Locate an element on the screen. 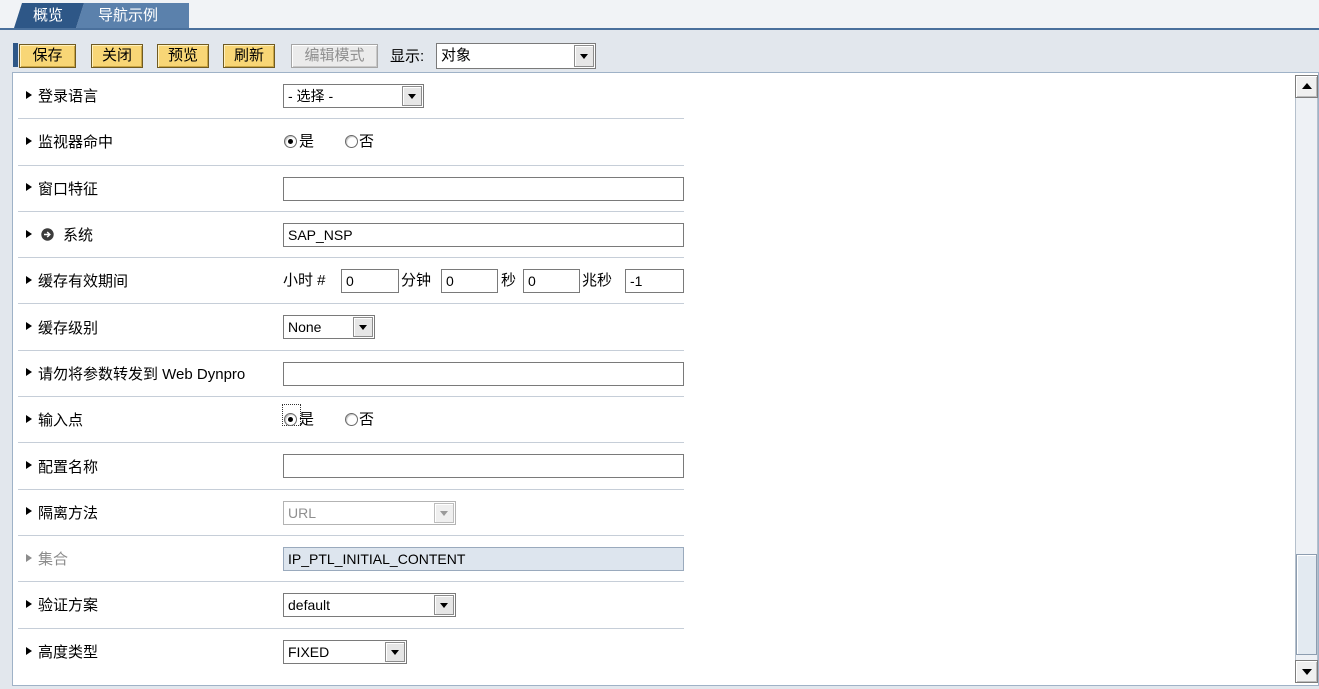 The width and height of the screenshot is (1319, 689). property-row-entry-point: 输入点 是 否 is located at coordinates (351, 420).